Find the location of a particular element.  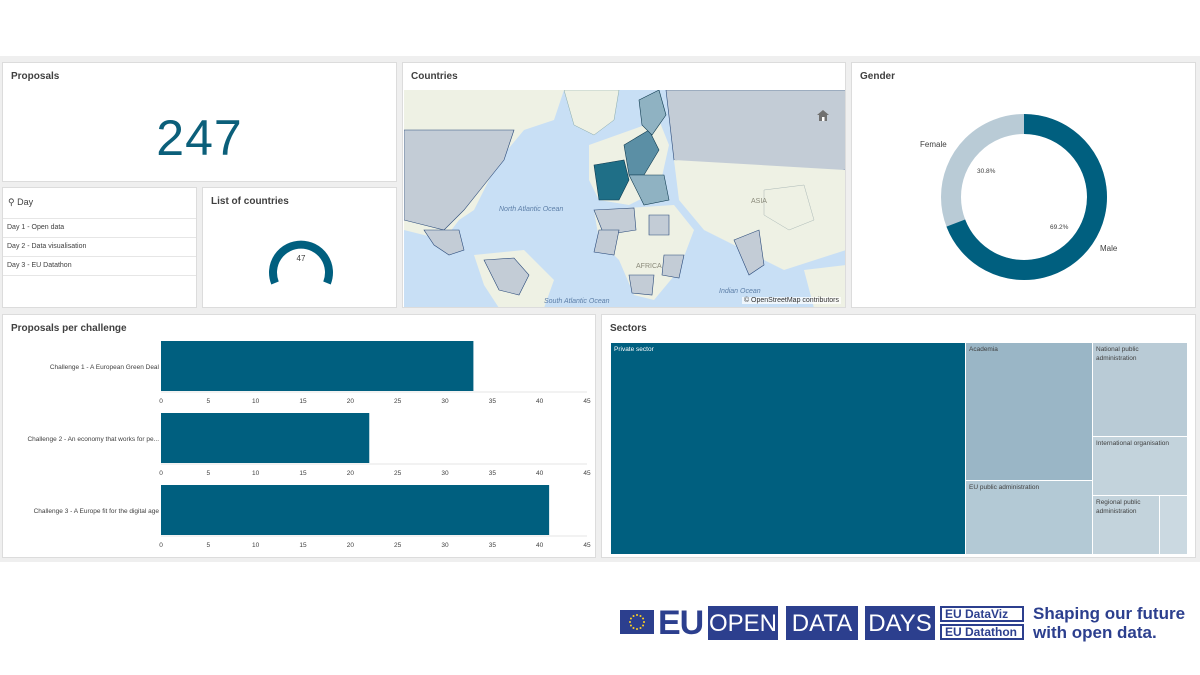

slogan: Shaping our future with open data. is located at coordinates (1109, 623).